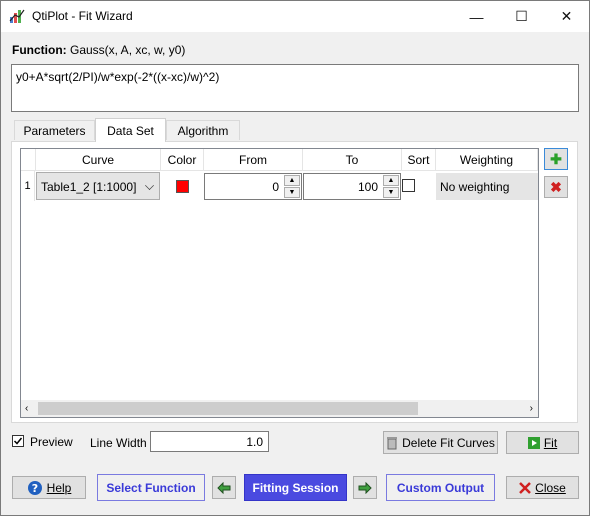 Image resolution: width=590 pixels, height=516 pixels. What do you see at coordinates (39, 50) in the screenshot?
I see `function-label: Function:` at bounding box center [39, 50].